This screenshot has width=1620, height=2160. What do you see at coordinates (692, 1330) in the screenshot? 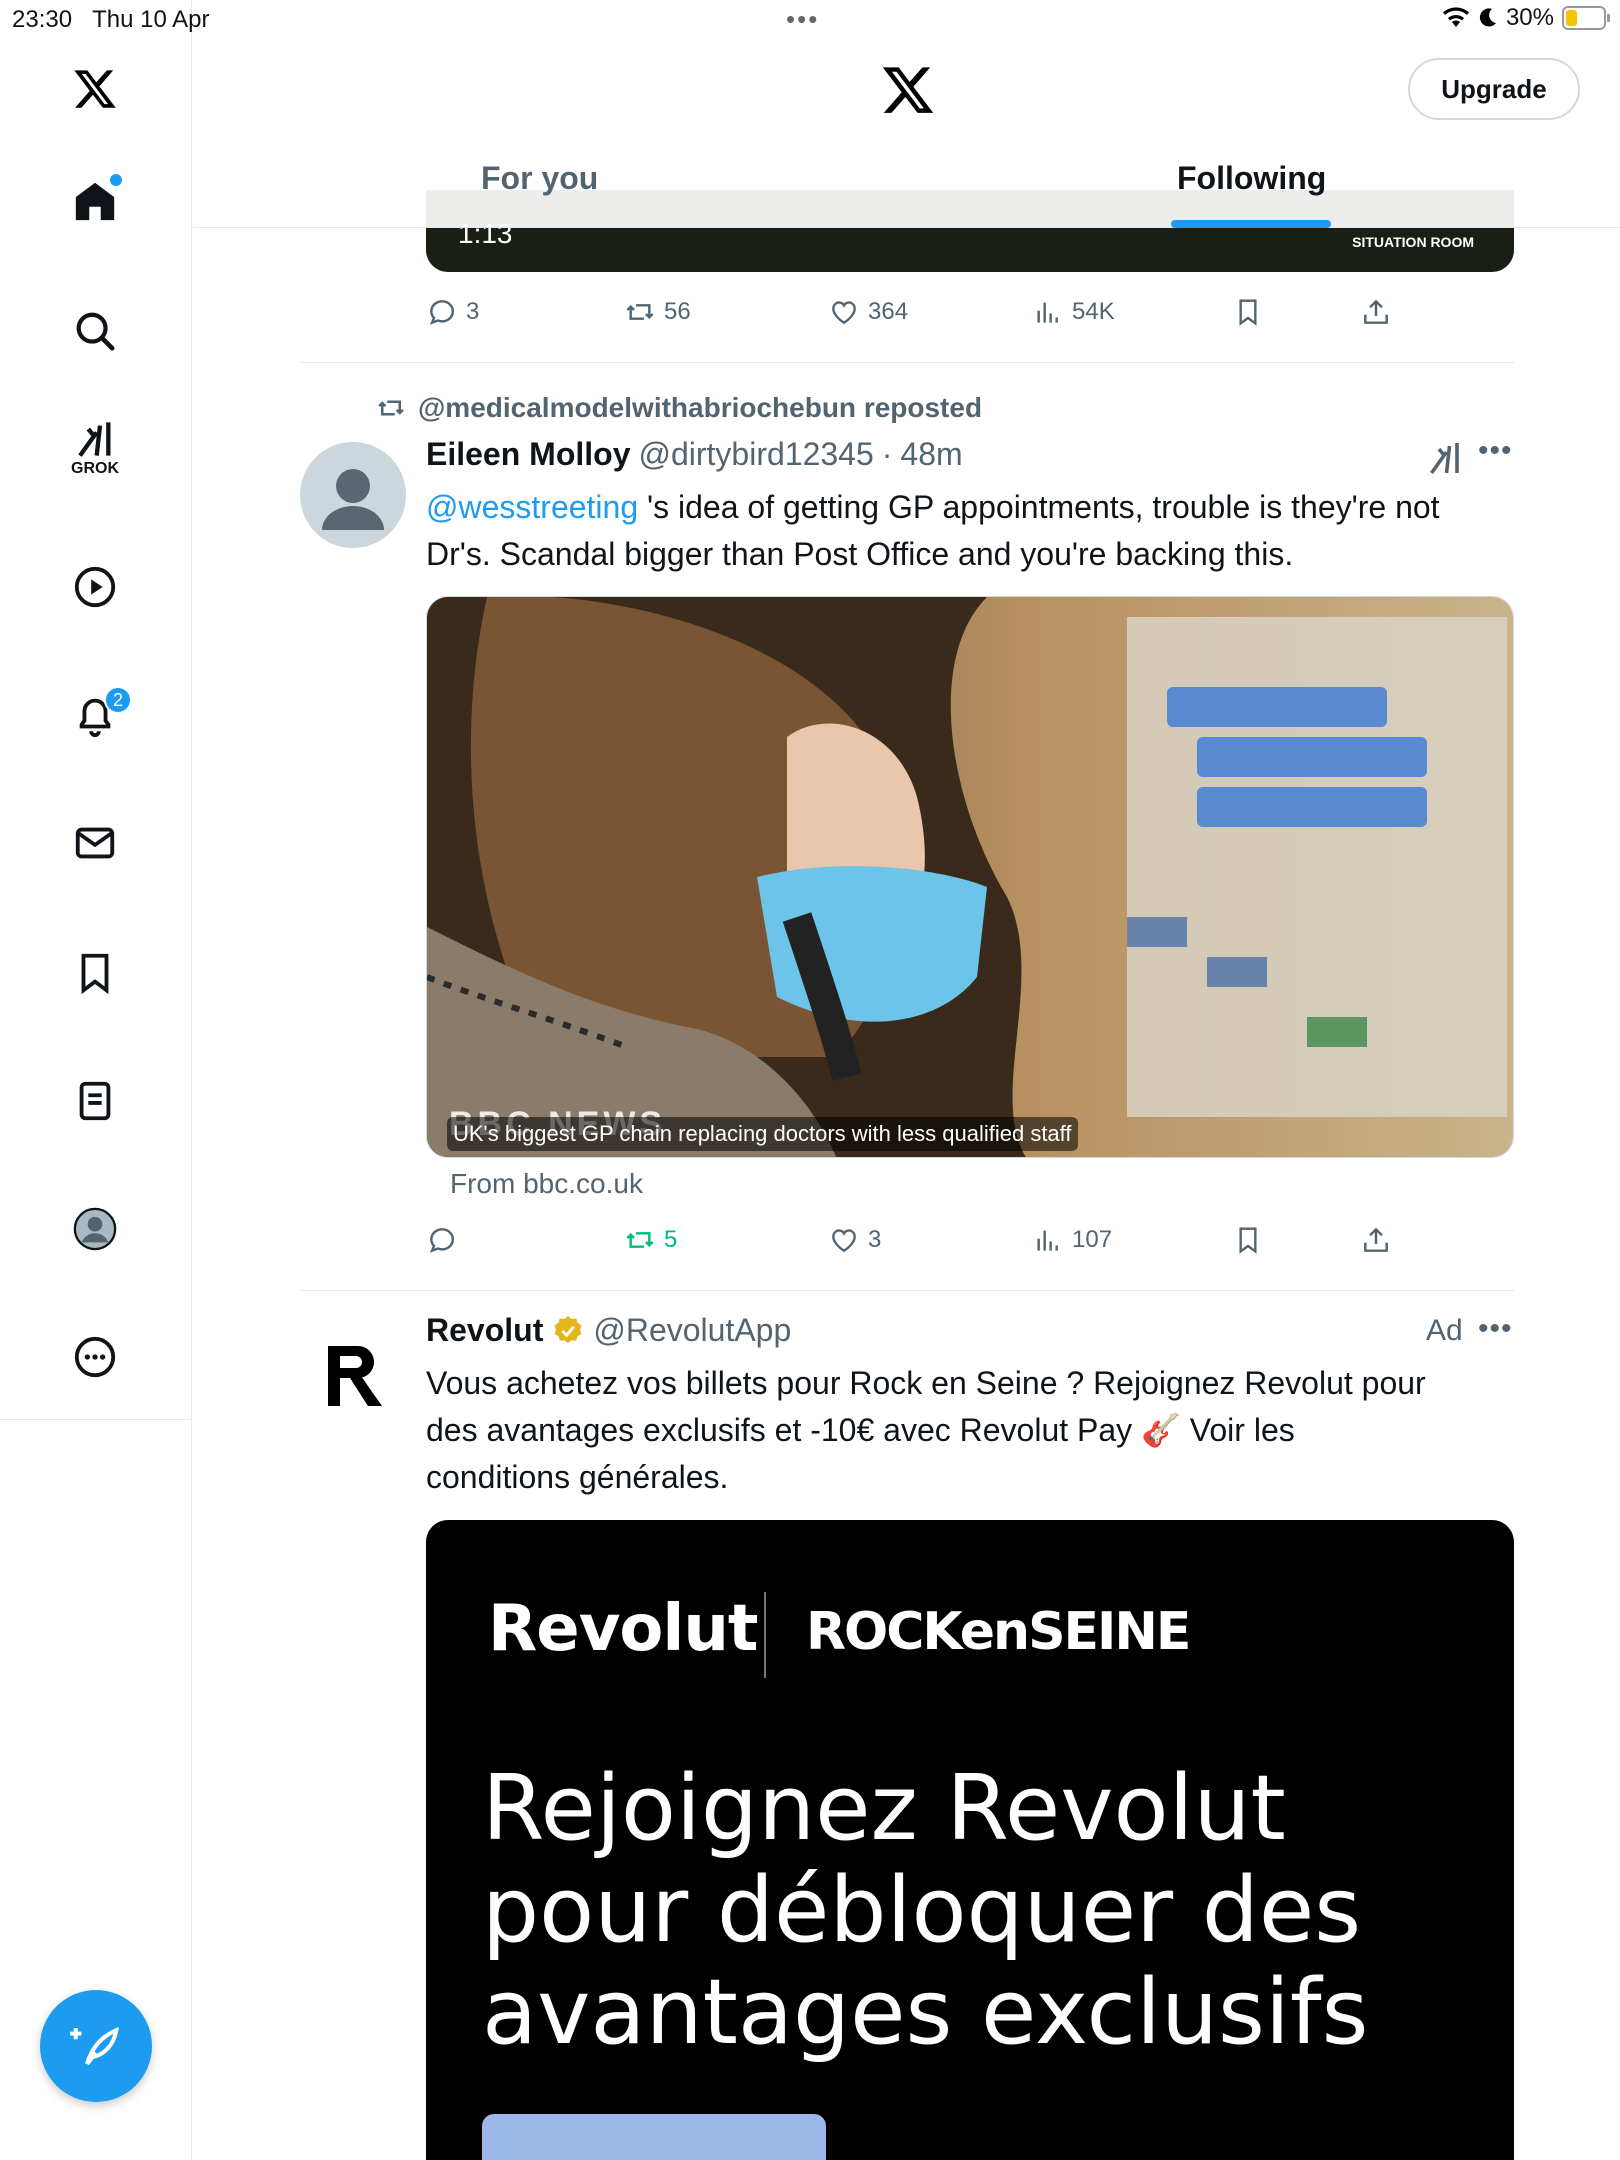
I see `ad-author-handle: @RevolutApp` at bounding box center [692, 1330].